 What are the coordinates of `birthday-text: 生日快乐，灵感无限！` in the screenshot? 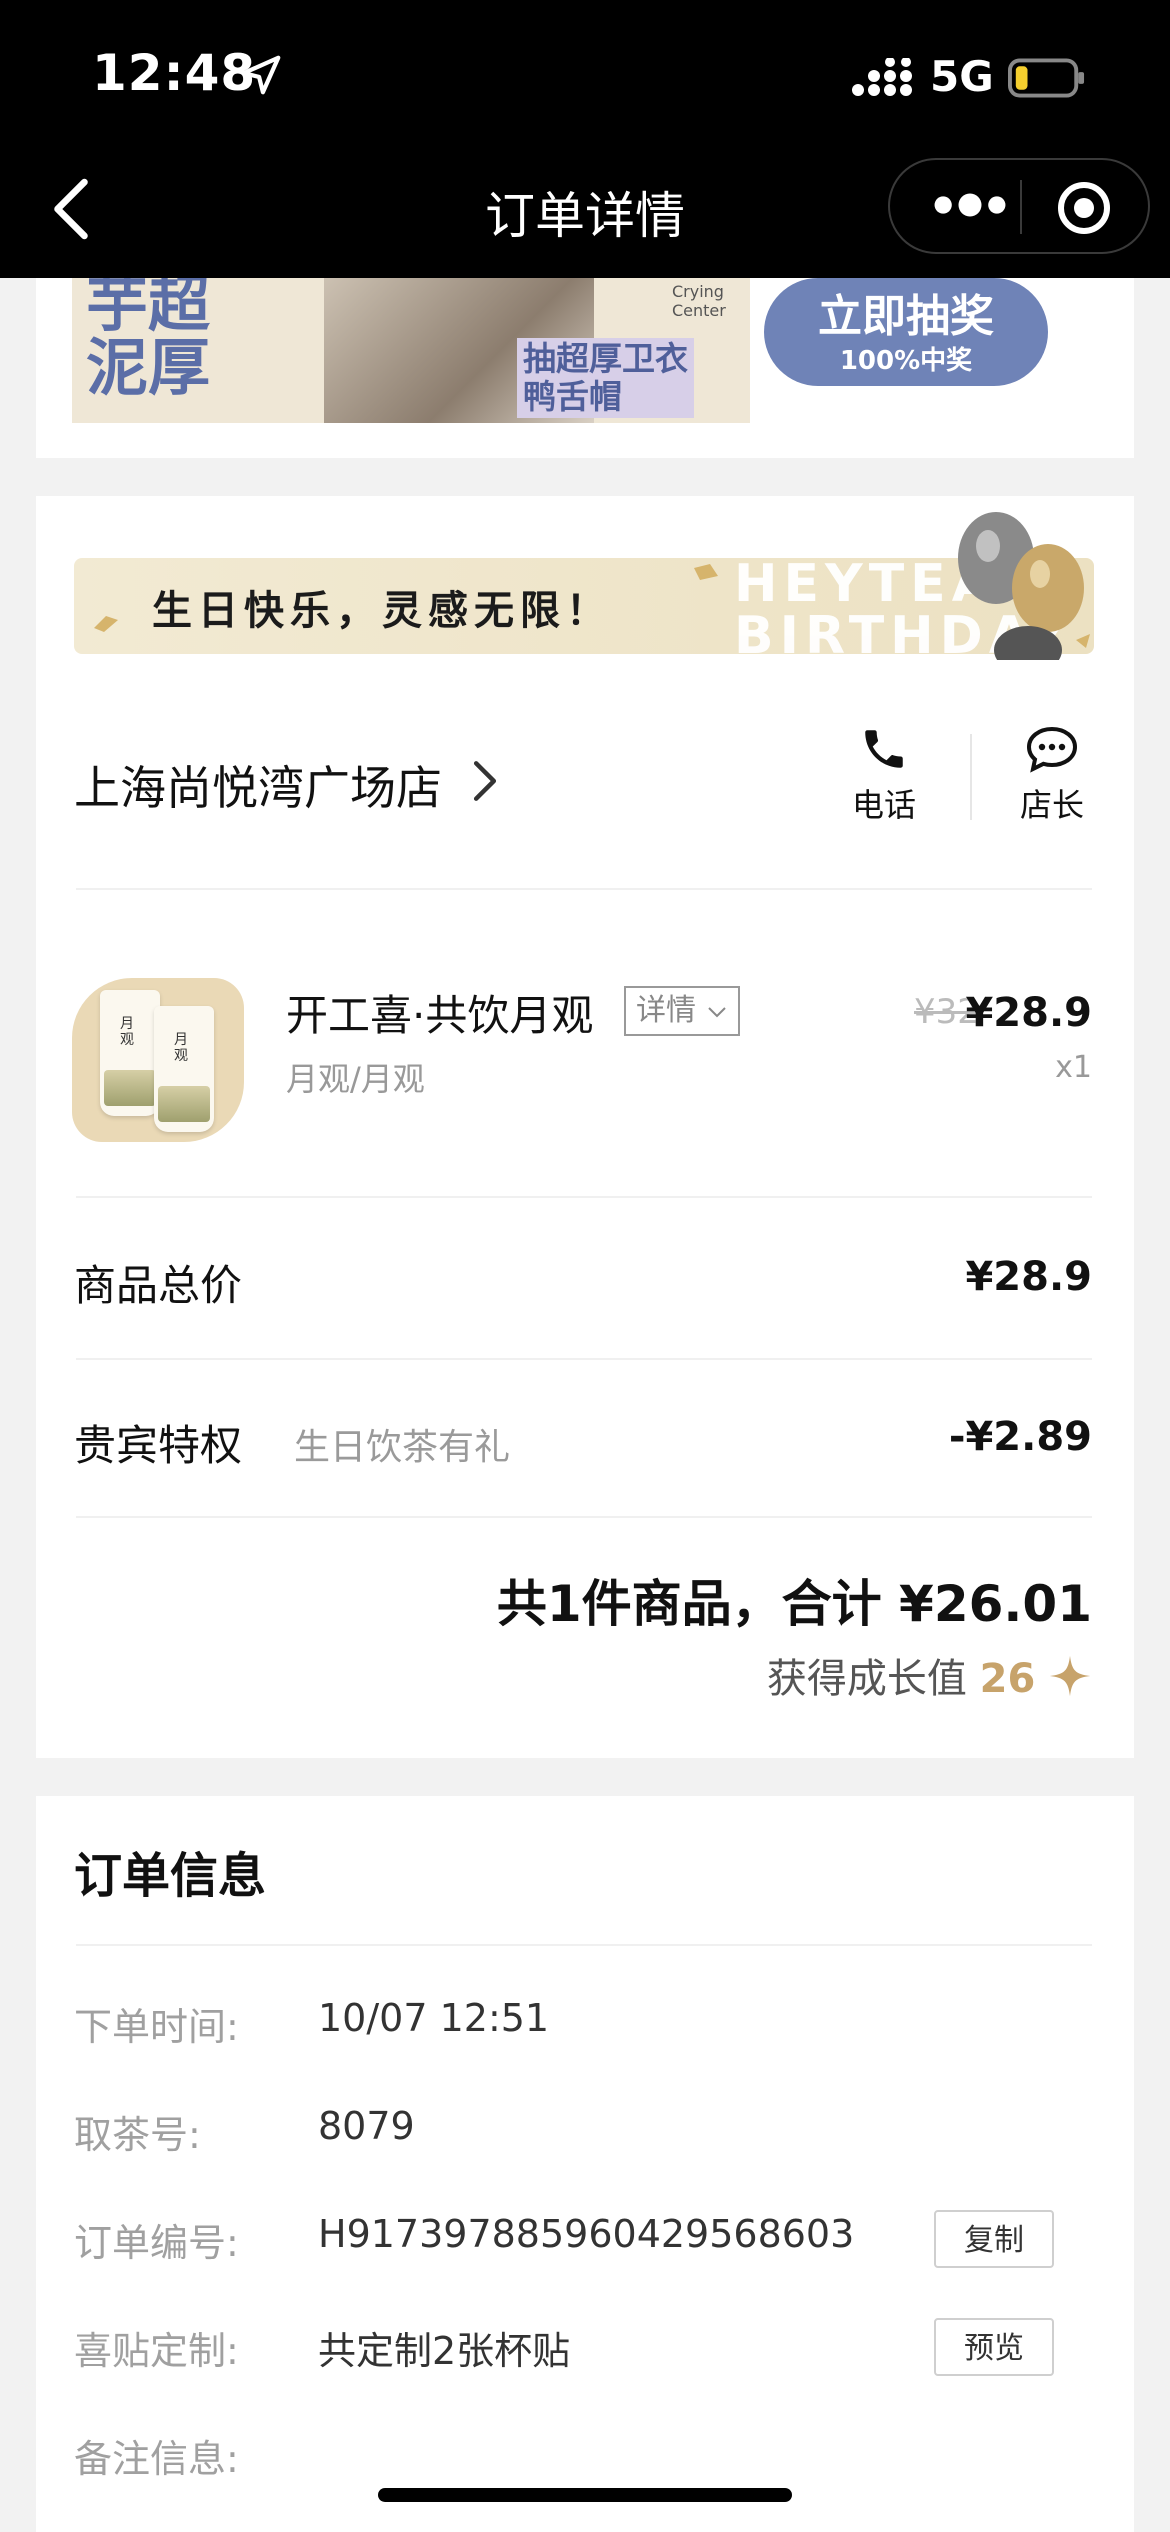 It's located at (382, 611).